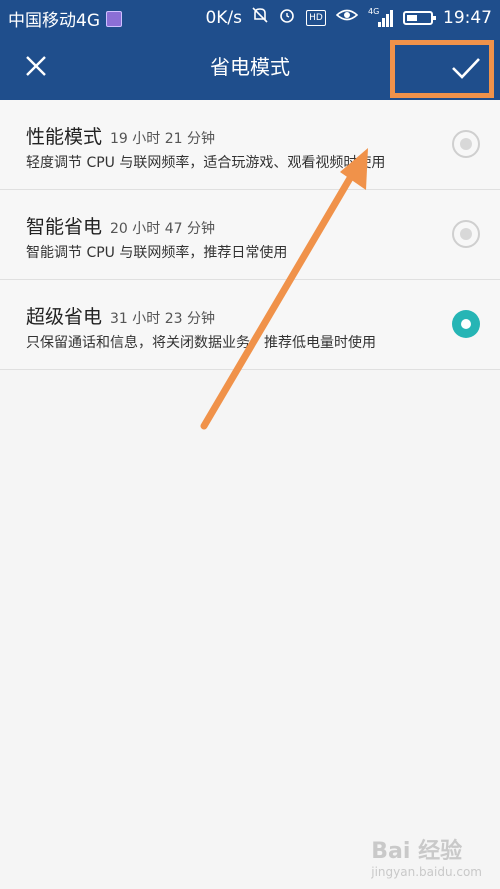 The width and height of the screenshot is (500, 889). What do you see at coordinates (466, 68) in the screenshot?
I see `check-icon` at bounding box center [466, 68].